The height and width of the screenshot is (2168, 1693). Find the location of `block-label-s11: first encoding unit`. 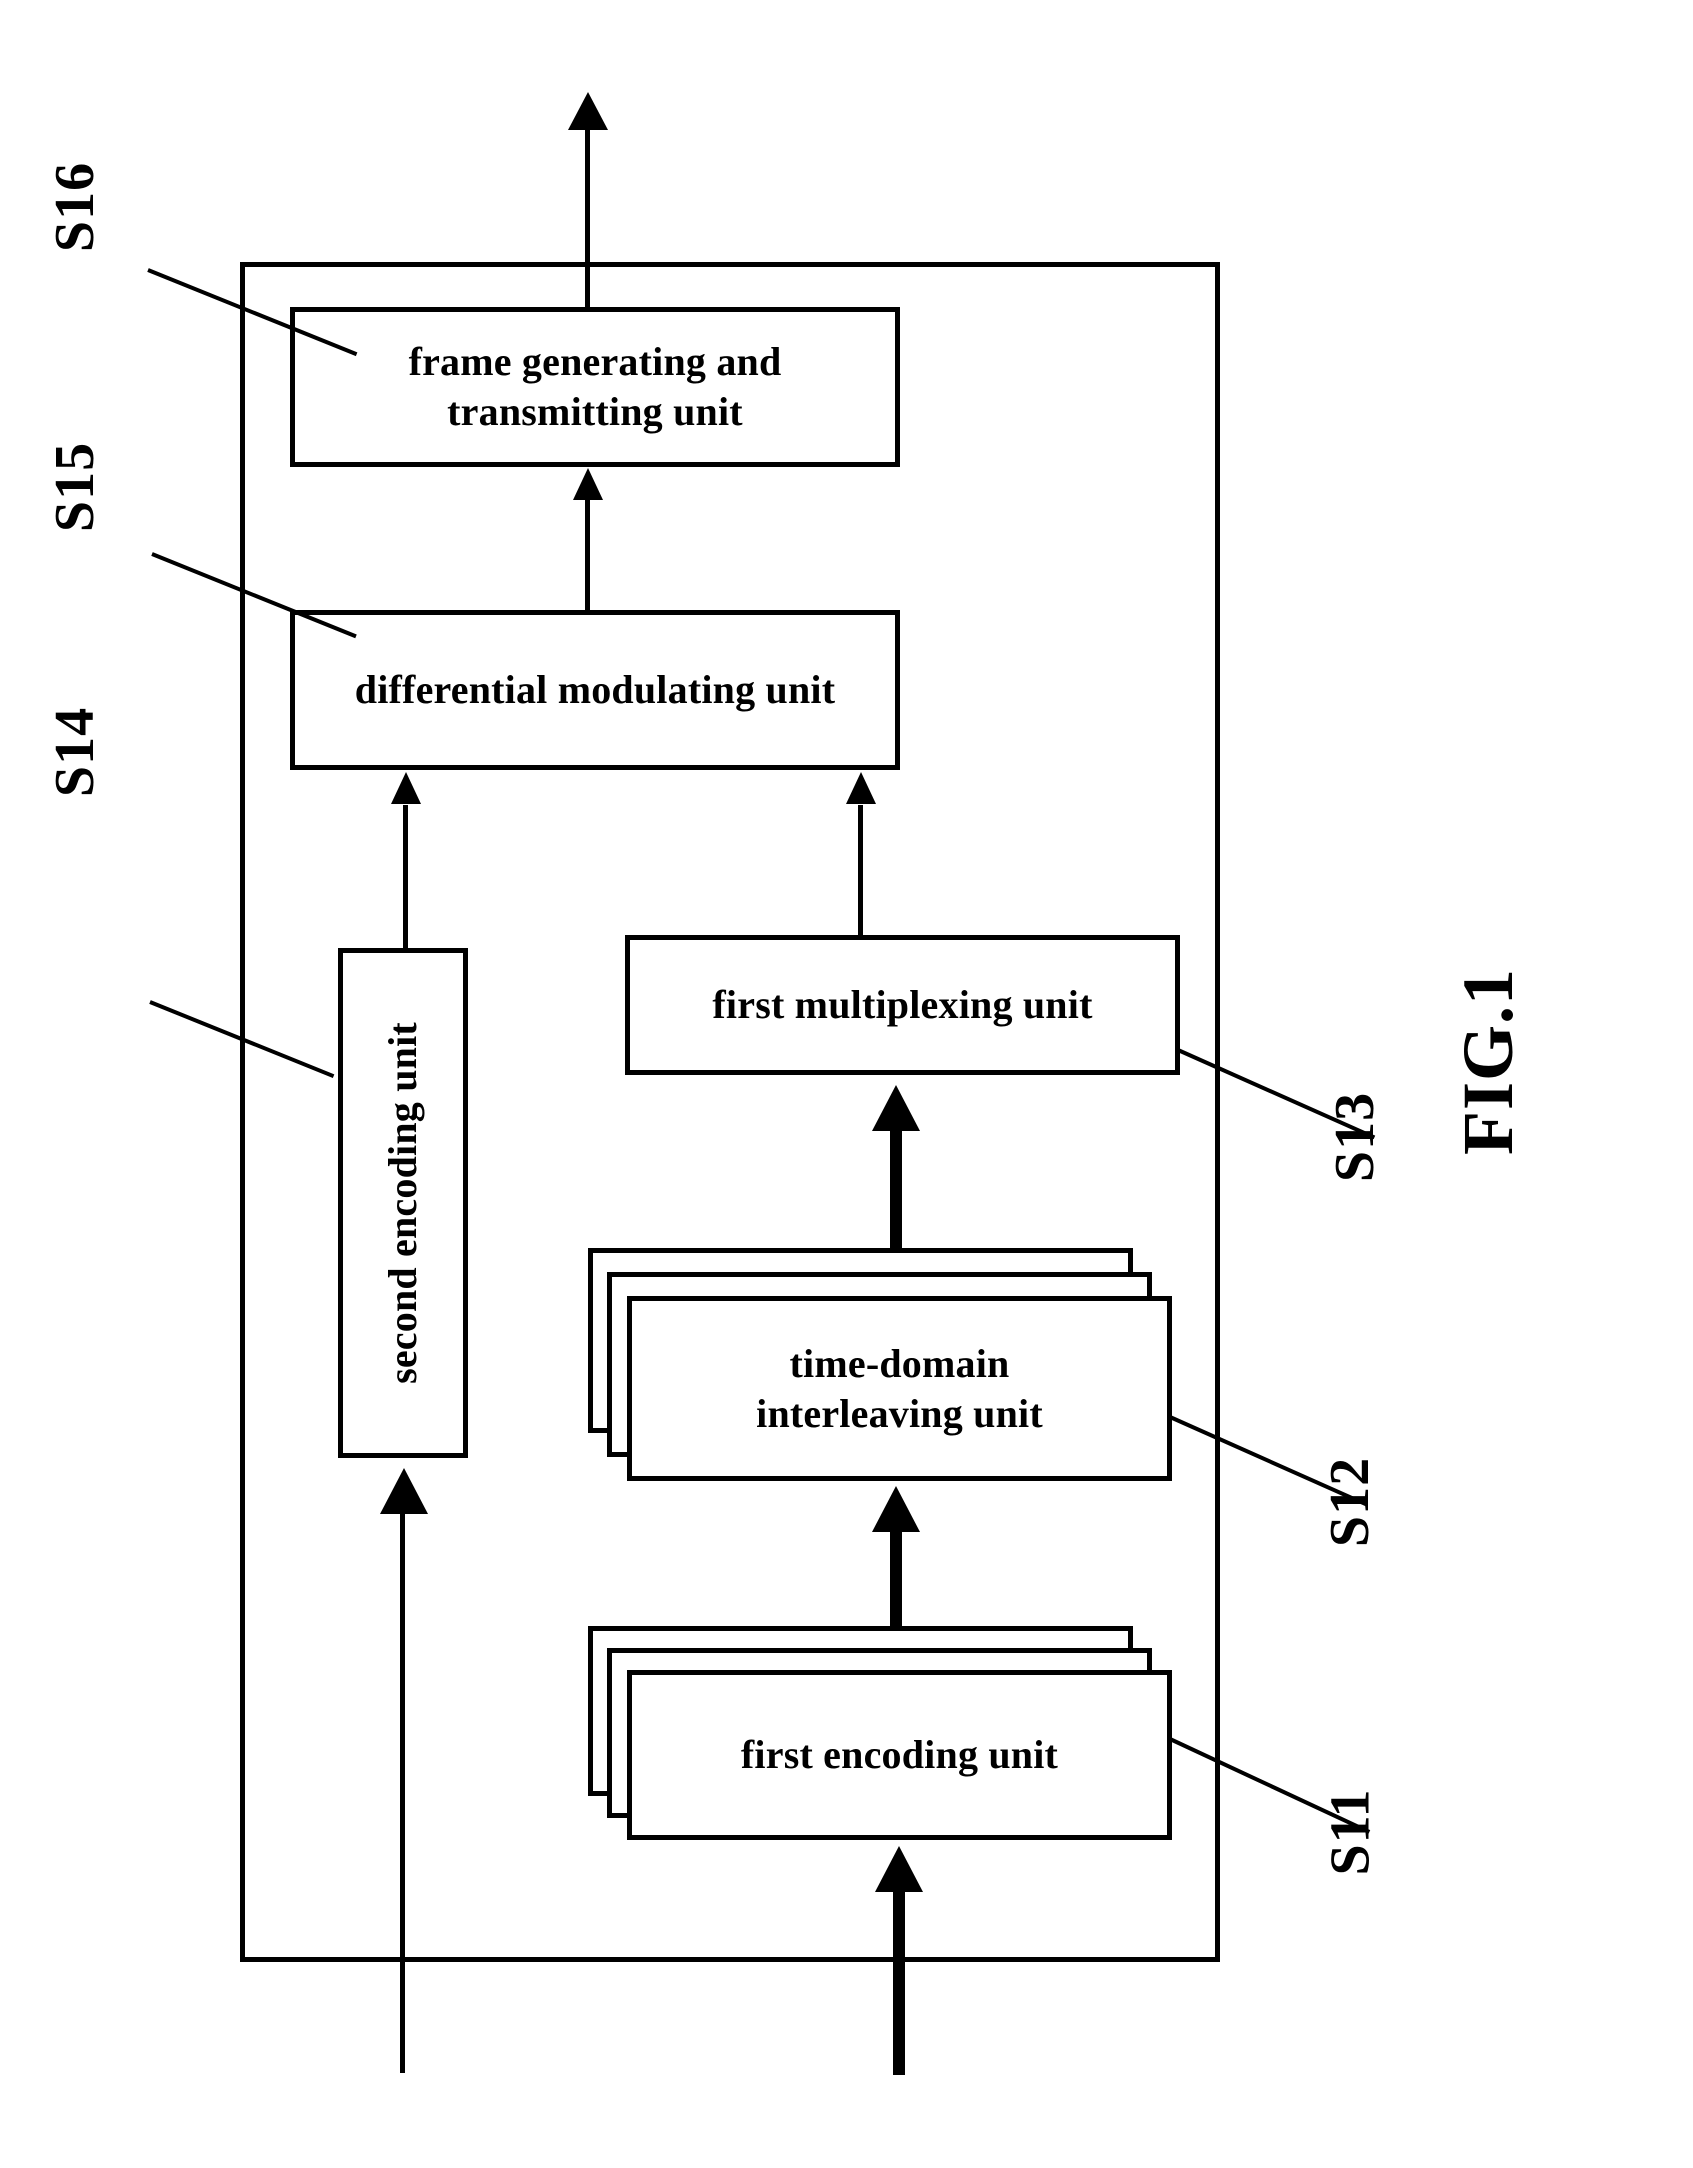

block-label-s11: first encoding unit is located at coordinates (899, 1754).